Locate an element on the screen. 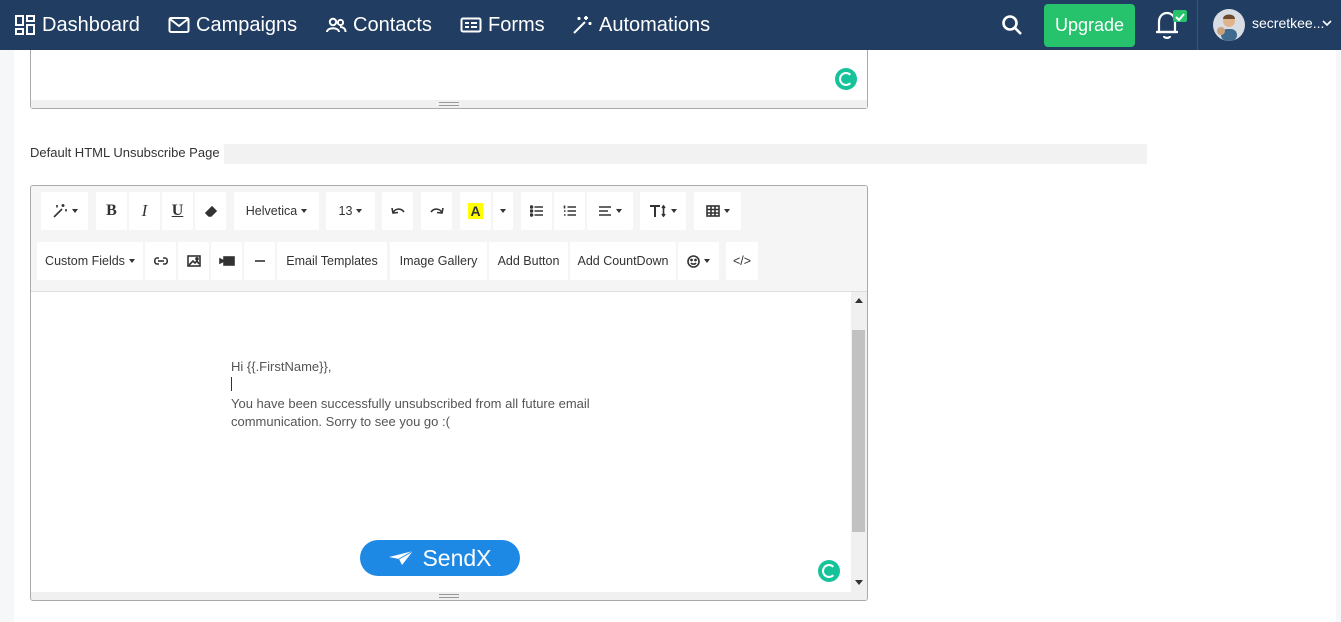 The image size is (1341, 622). clear-format-button is located at coordinates (210, 211).